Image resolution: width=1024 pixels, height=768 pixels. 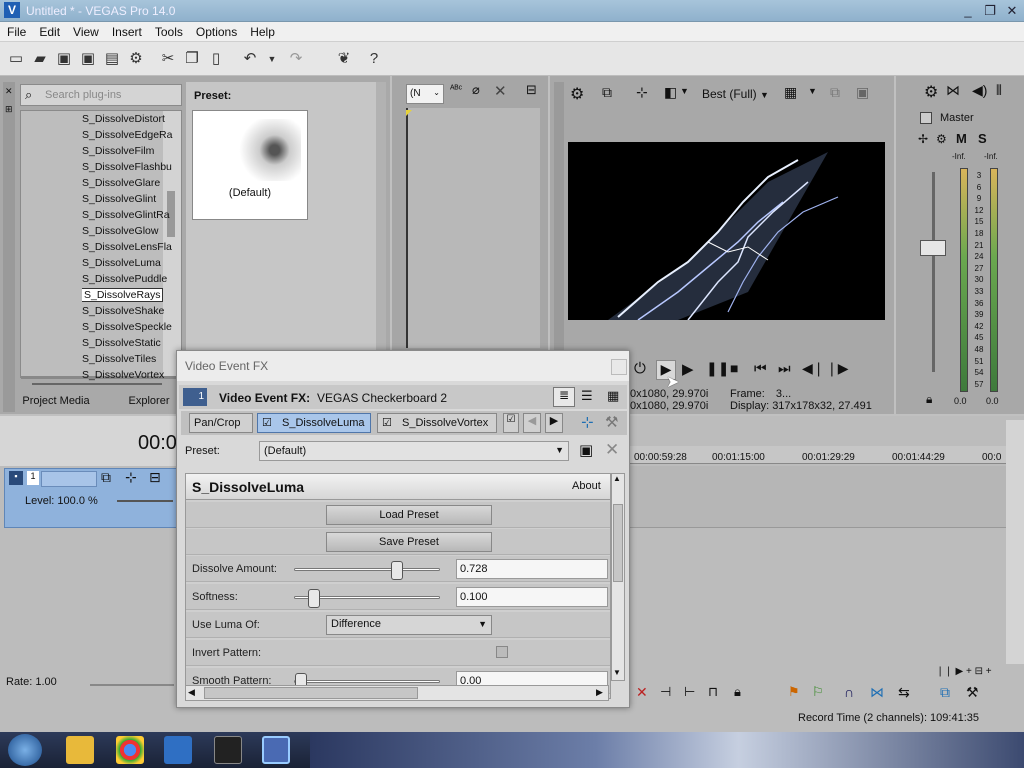 What do you see at coordinates (642, 92) in the screenshot?
I see `split-screen-icon: ⊹` at bounding box center [642, 92].